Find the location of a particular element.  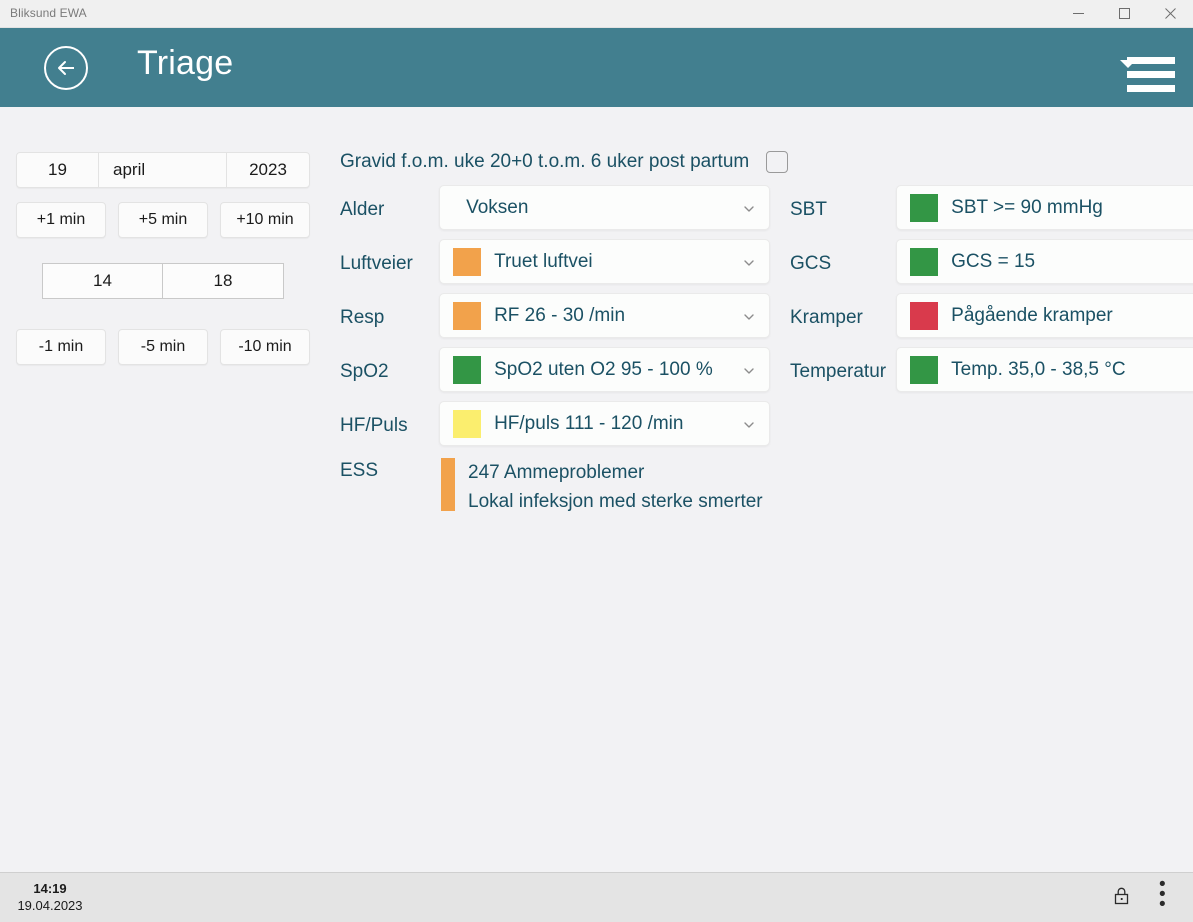

app-header: Triage is located at coordinates (596, 67).